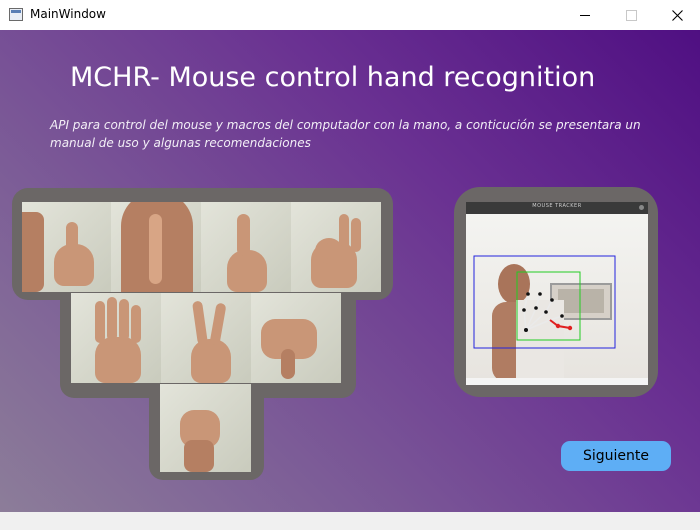  What do you see at coordinates (350, 15) in the screenshot?
I see `title-bar: MainWindow` at bounding box center [350, 15].